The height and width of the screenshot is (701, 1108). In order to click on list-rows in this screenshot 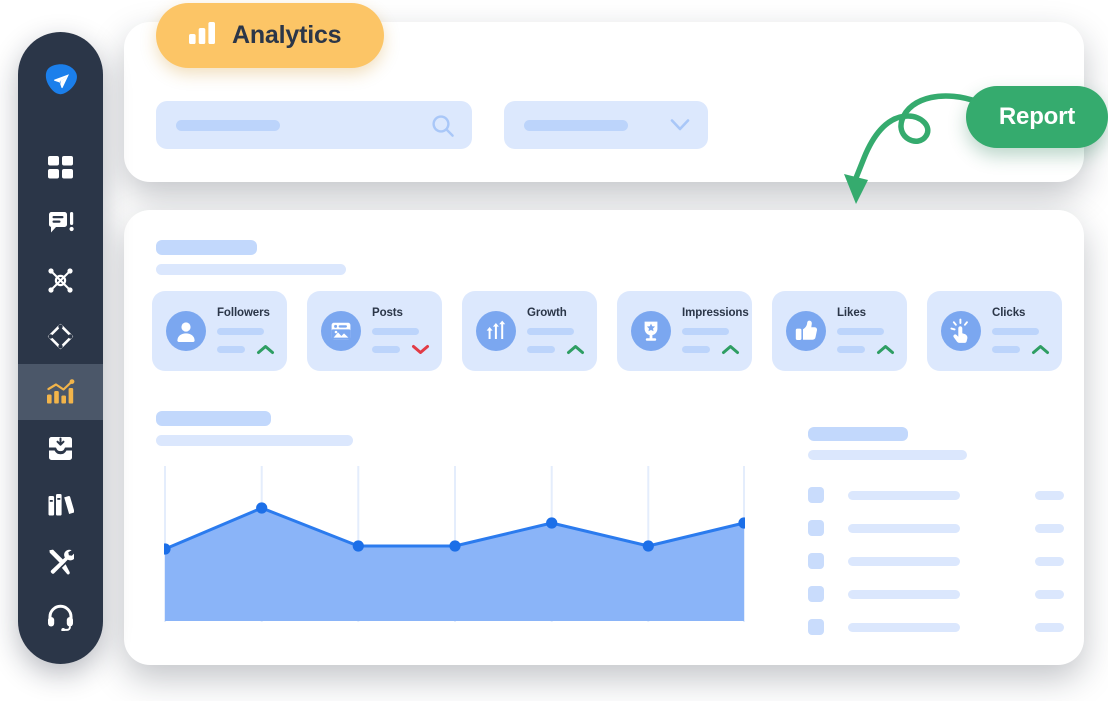, I will do `click(936, 561)`.